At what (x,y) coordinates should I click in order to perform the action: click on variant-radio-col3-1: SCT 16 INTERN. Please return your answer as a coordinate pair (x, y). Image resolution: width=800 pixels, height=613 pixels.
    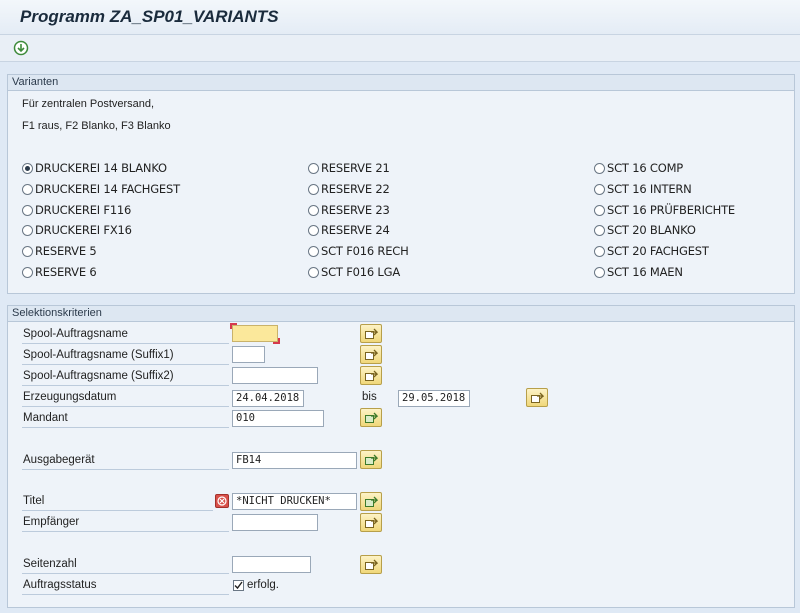
    Looking at the image, I should click on (643, 189).